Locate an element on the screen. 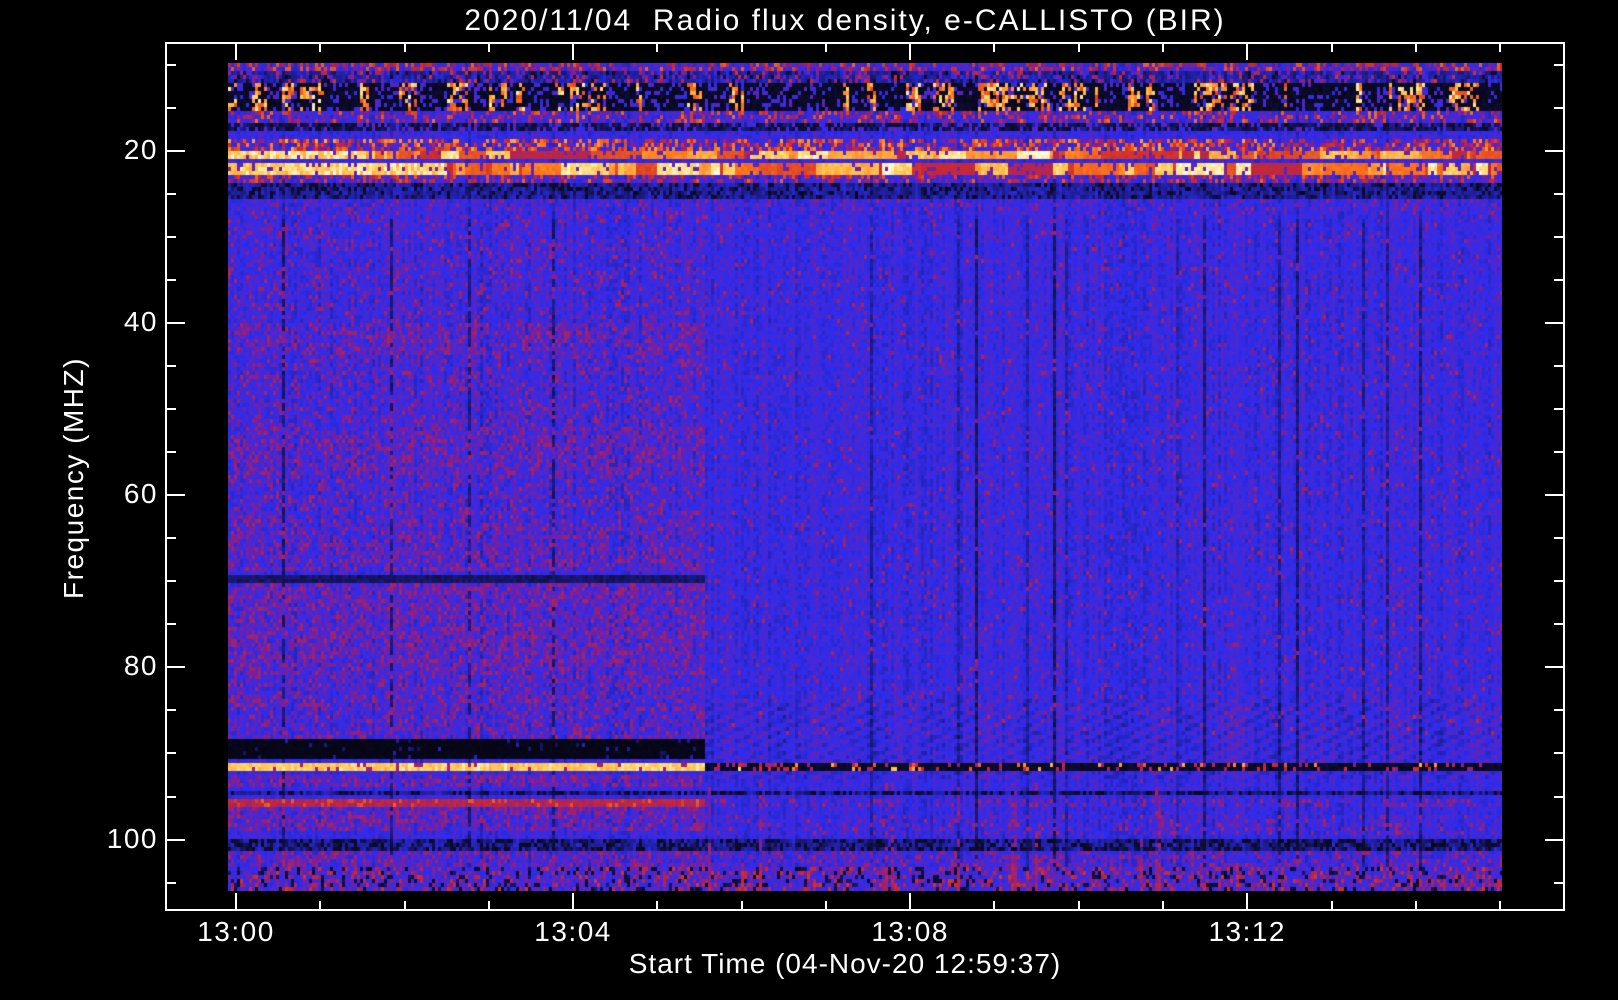 This screenshot has width=1618, height=1000. y-tick-label: 100 is located at coordinates (132, 838).